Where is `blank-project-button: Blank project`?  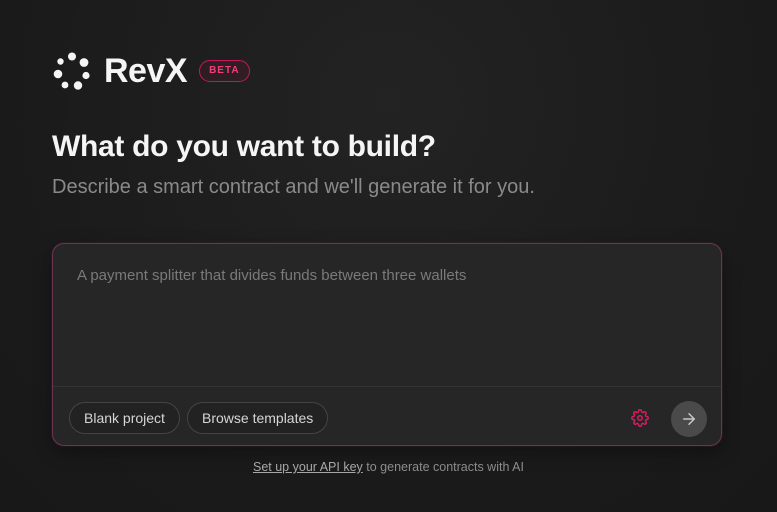 blank-project-button: Blank project is located at coordinates (124, 418).